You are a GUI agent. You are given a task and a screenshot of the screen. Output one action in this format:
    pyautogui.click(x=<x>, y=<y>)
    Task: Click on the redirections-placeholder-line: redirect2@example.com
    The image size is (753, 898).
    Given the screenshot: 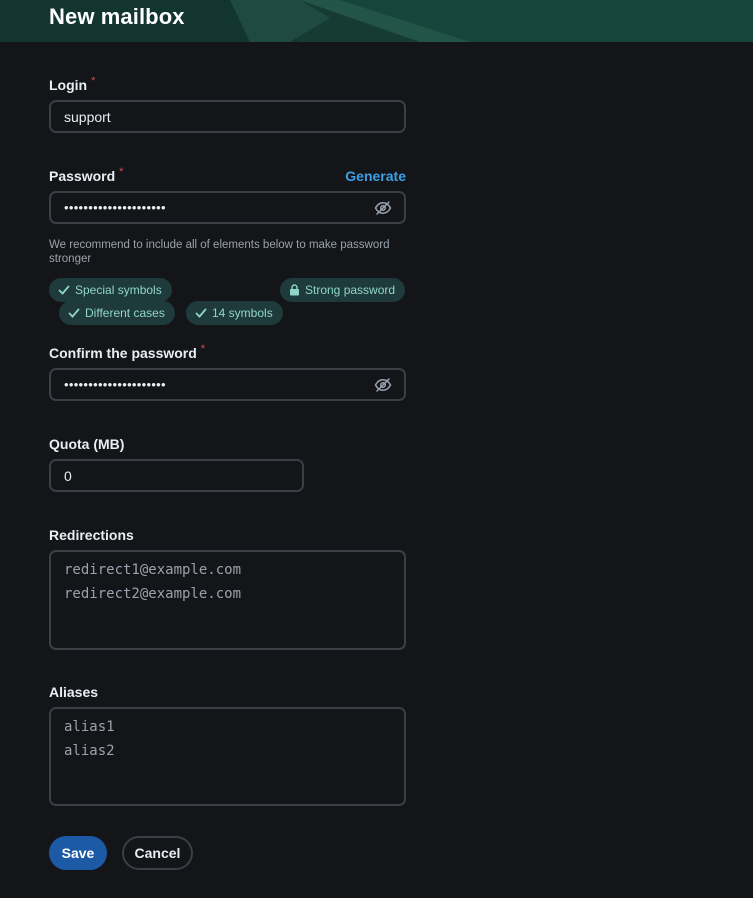 What is the action you would take?
    pyautogui.click(x=153, y=594)
    